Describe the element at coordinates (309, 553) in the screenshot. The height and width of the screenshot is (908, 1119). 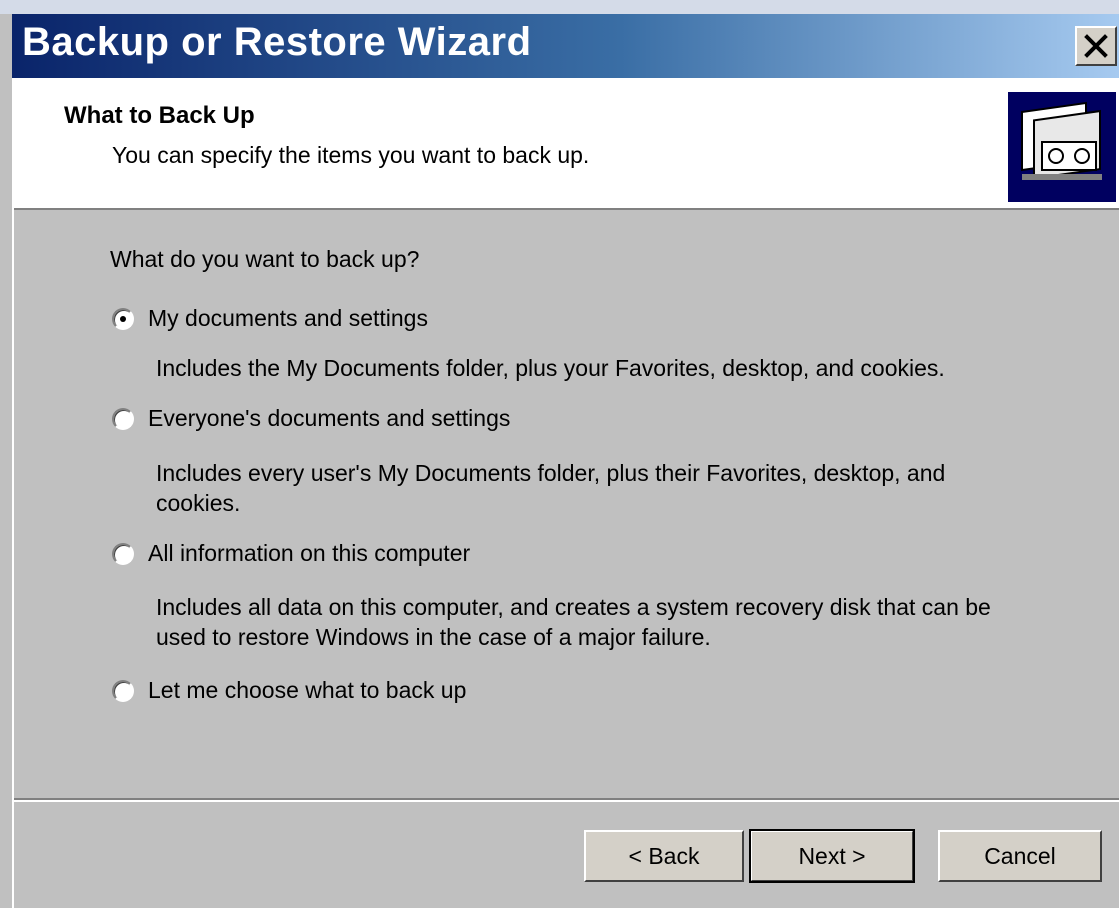
I see `option-label: All information on this computer` at that location.